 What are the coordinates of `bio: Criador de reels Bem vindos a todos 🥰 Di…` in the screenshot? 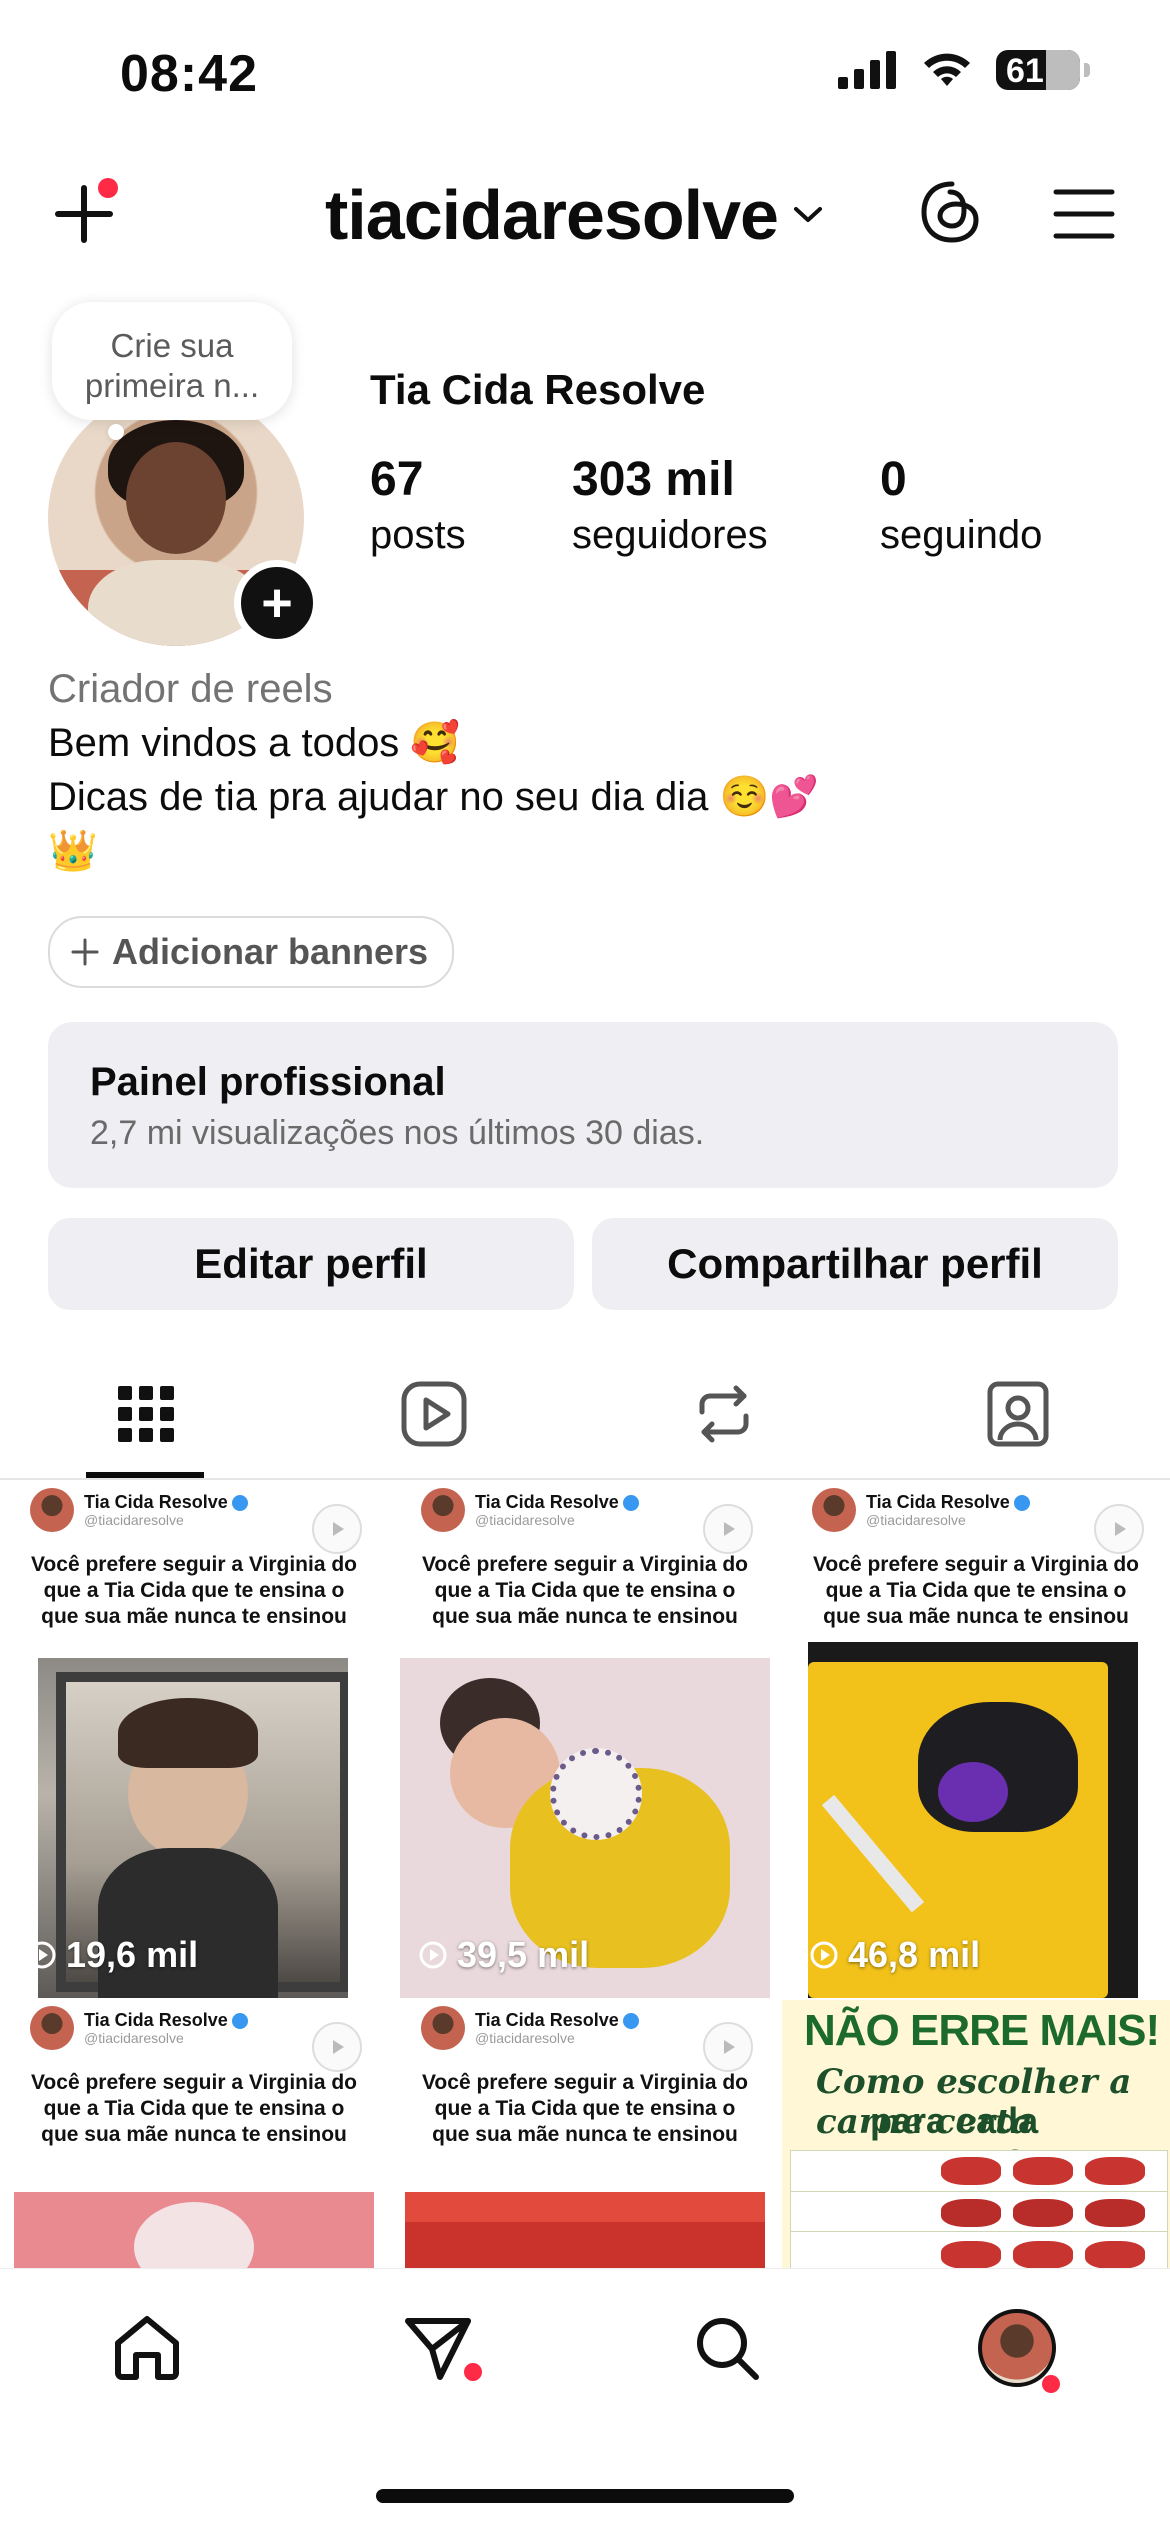 It's located at (433, 770).